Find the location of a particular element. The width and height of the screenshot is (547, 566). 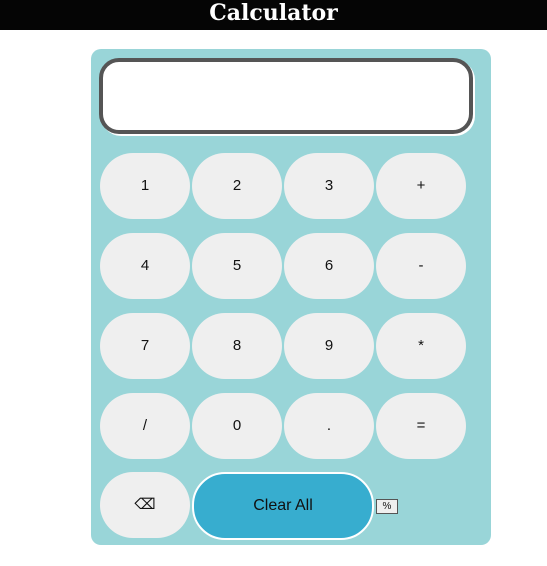

key-3-button: 3 is located at coordinates (329, 186).